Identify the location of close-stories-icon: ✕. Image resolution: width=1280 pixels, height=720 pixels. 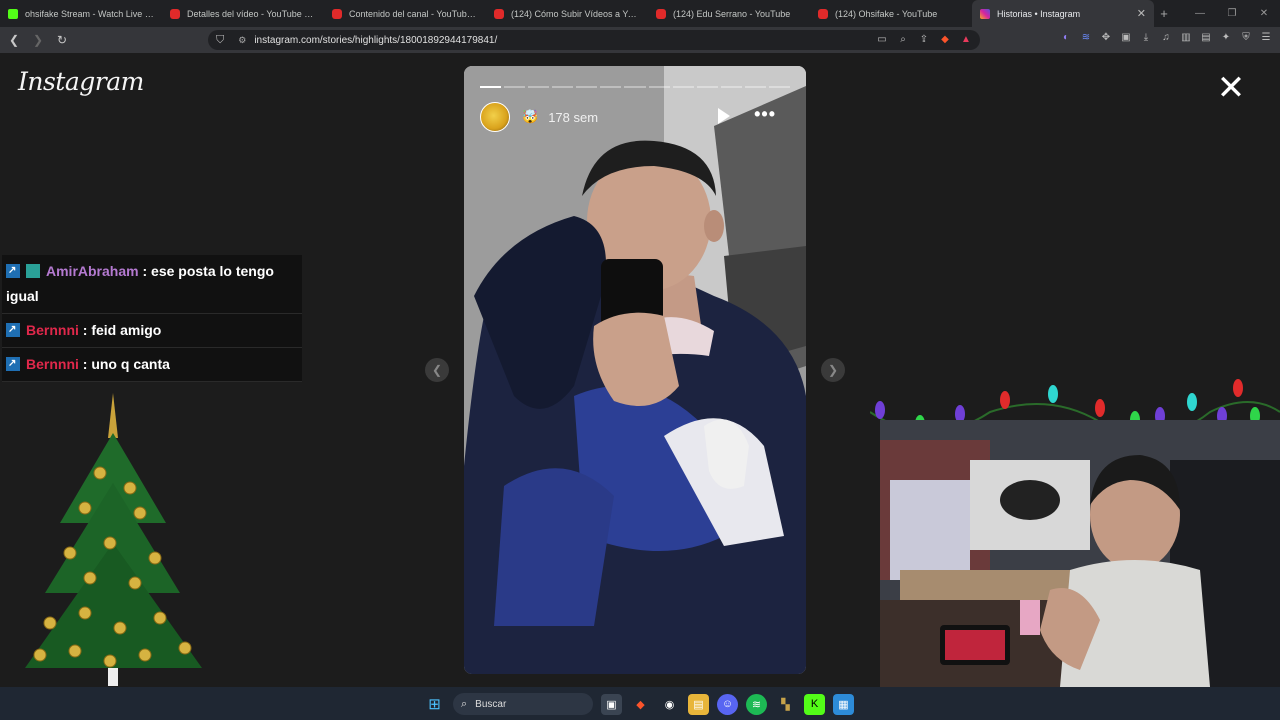
(1231, 88).